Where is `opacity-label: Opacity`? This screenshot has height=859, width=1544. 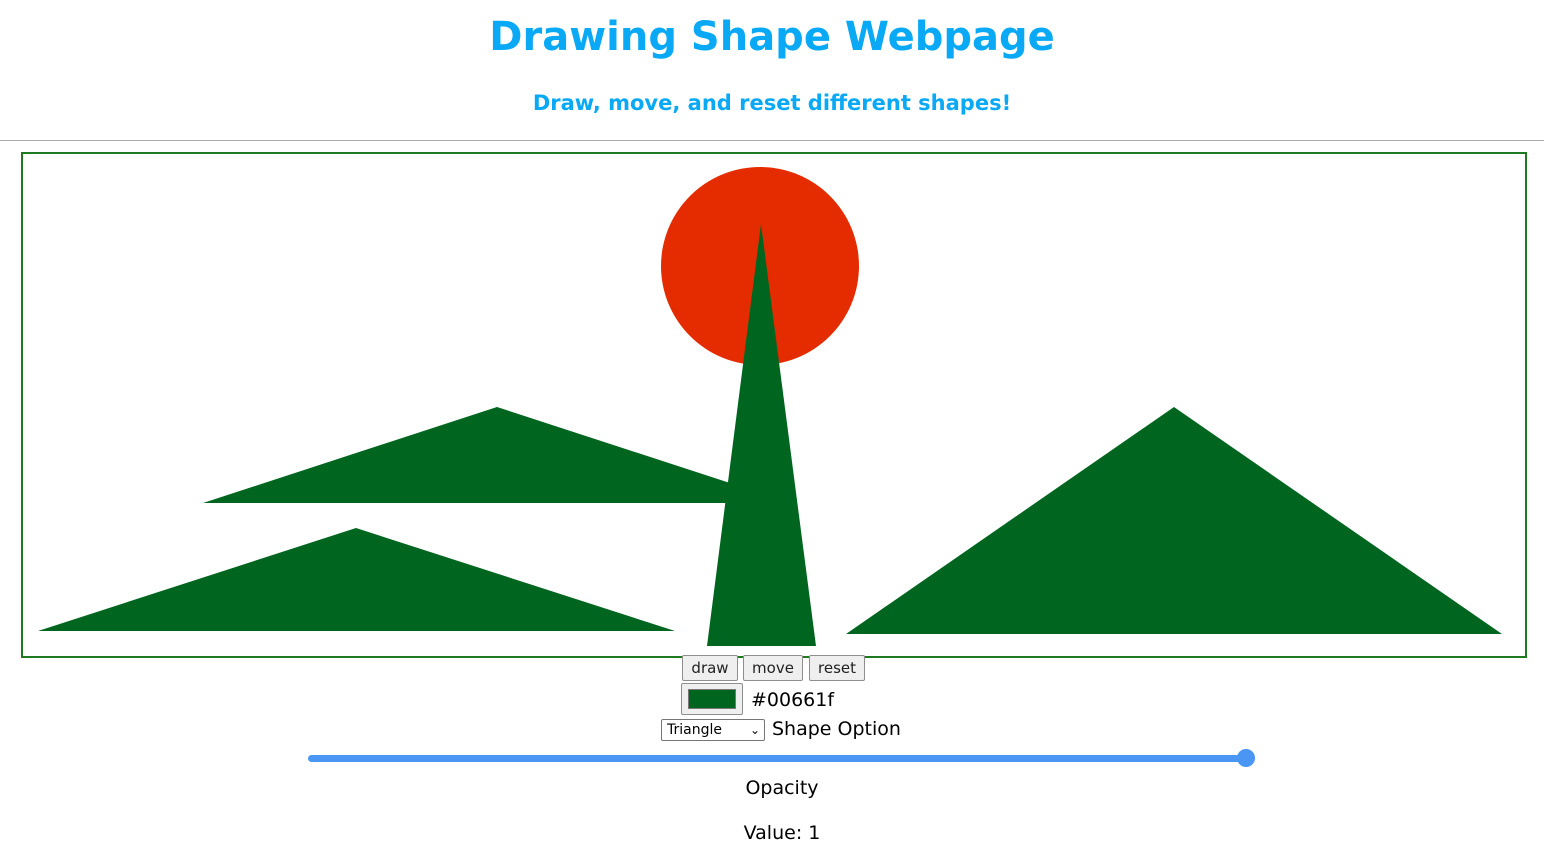 opacity-label: Opacity is located at coordinates (782, 788).